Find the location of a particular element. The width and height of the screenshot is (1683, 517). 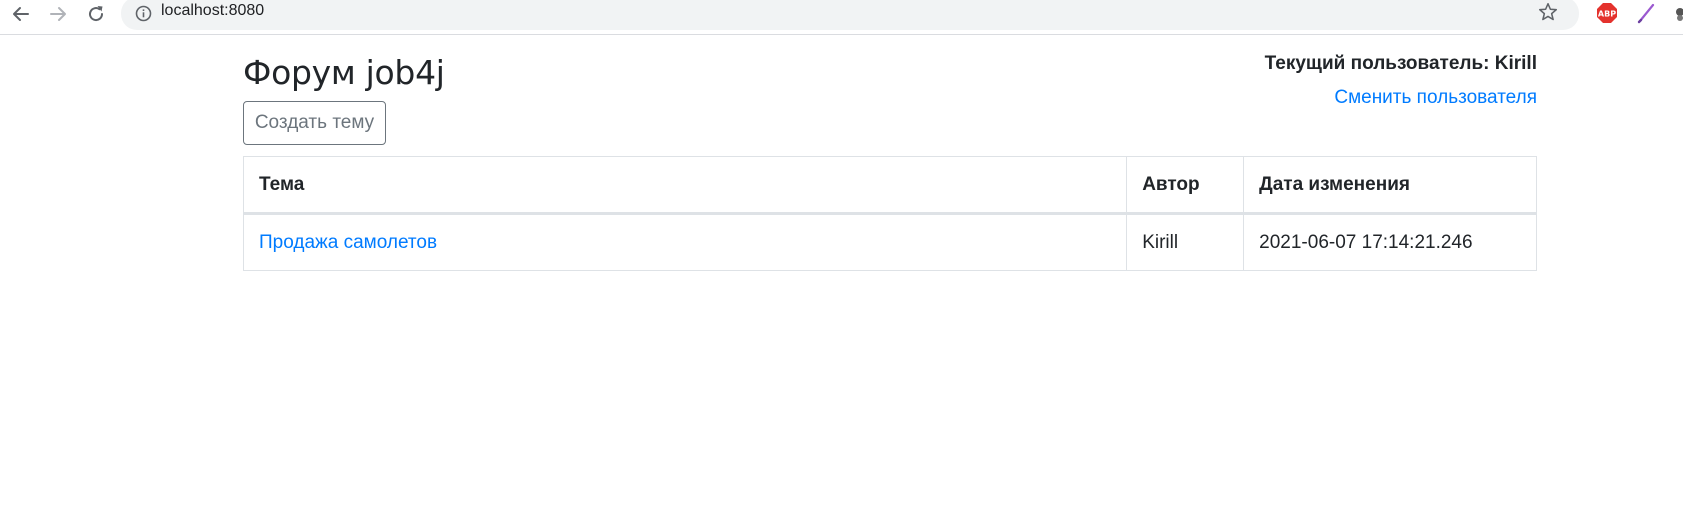

table-header-row: Тема Автор Дата изменения is located at coordinates (889, 185).